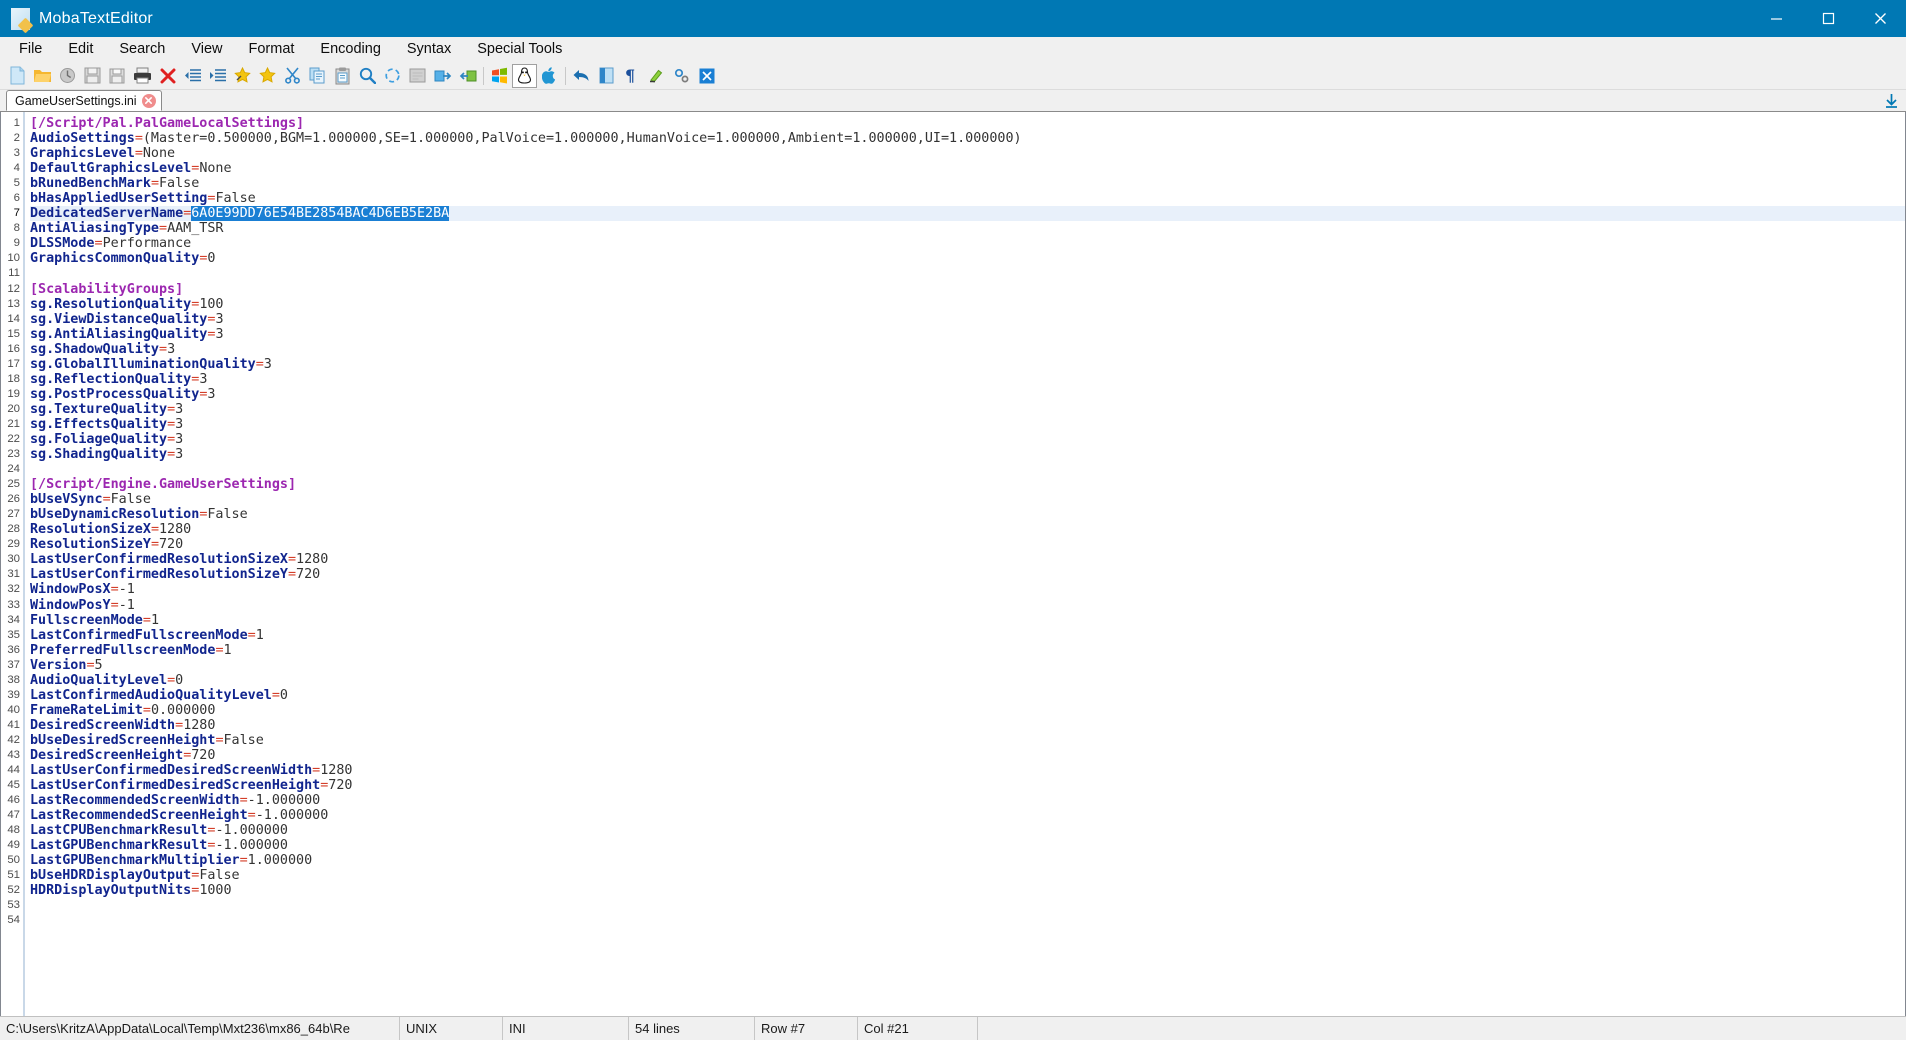  Describe the element at coordinates (30, 49) in the screenshot. I see `menu-file: File` at that location.